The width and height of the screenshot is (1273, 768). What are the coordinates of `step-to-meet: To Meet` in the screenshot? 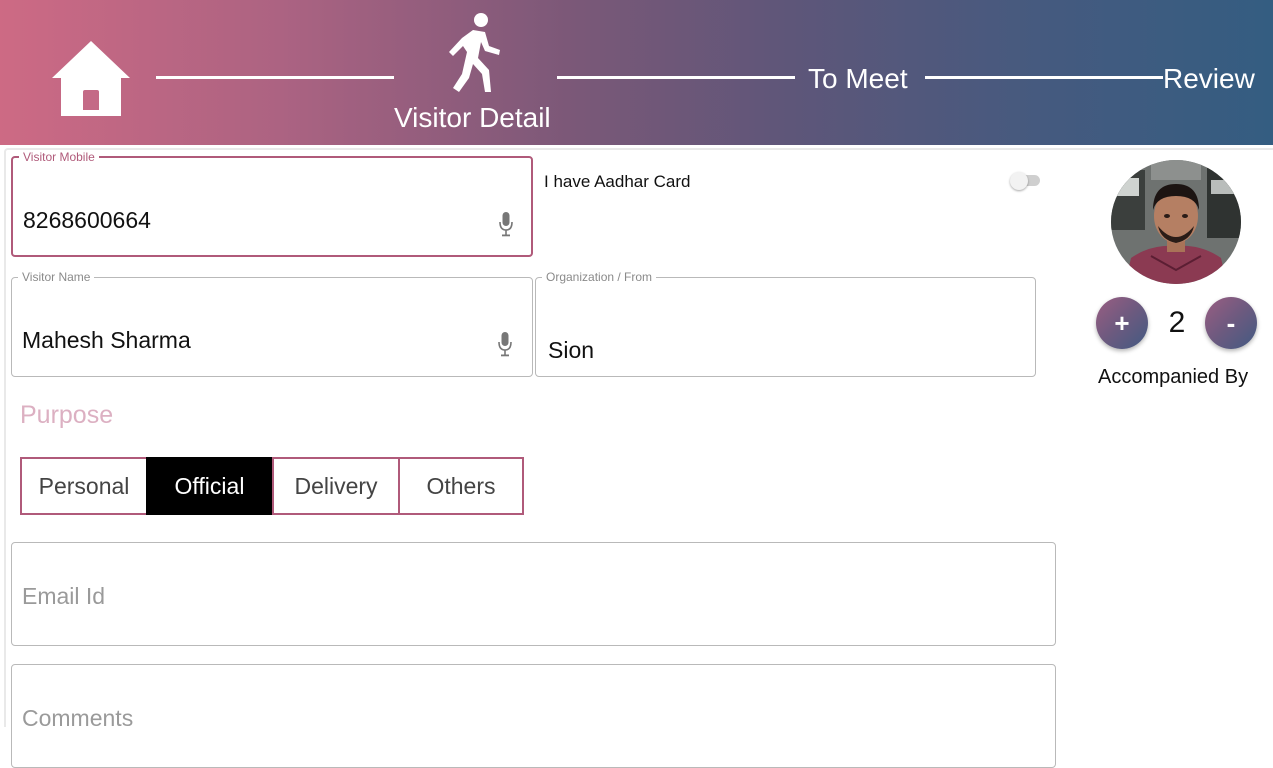 It's located at (858, 79).